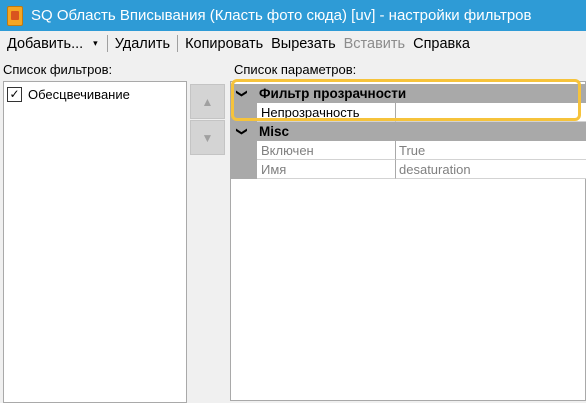  I want to click on list-item: ✓ Обесцвечивание, so click(68, 94).